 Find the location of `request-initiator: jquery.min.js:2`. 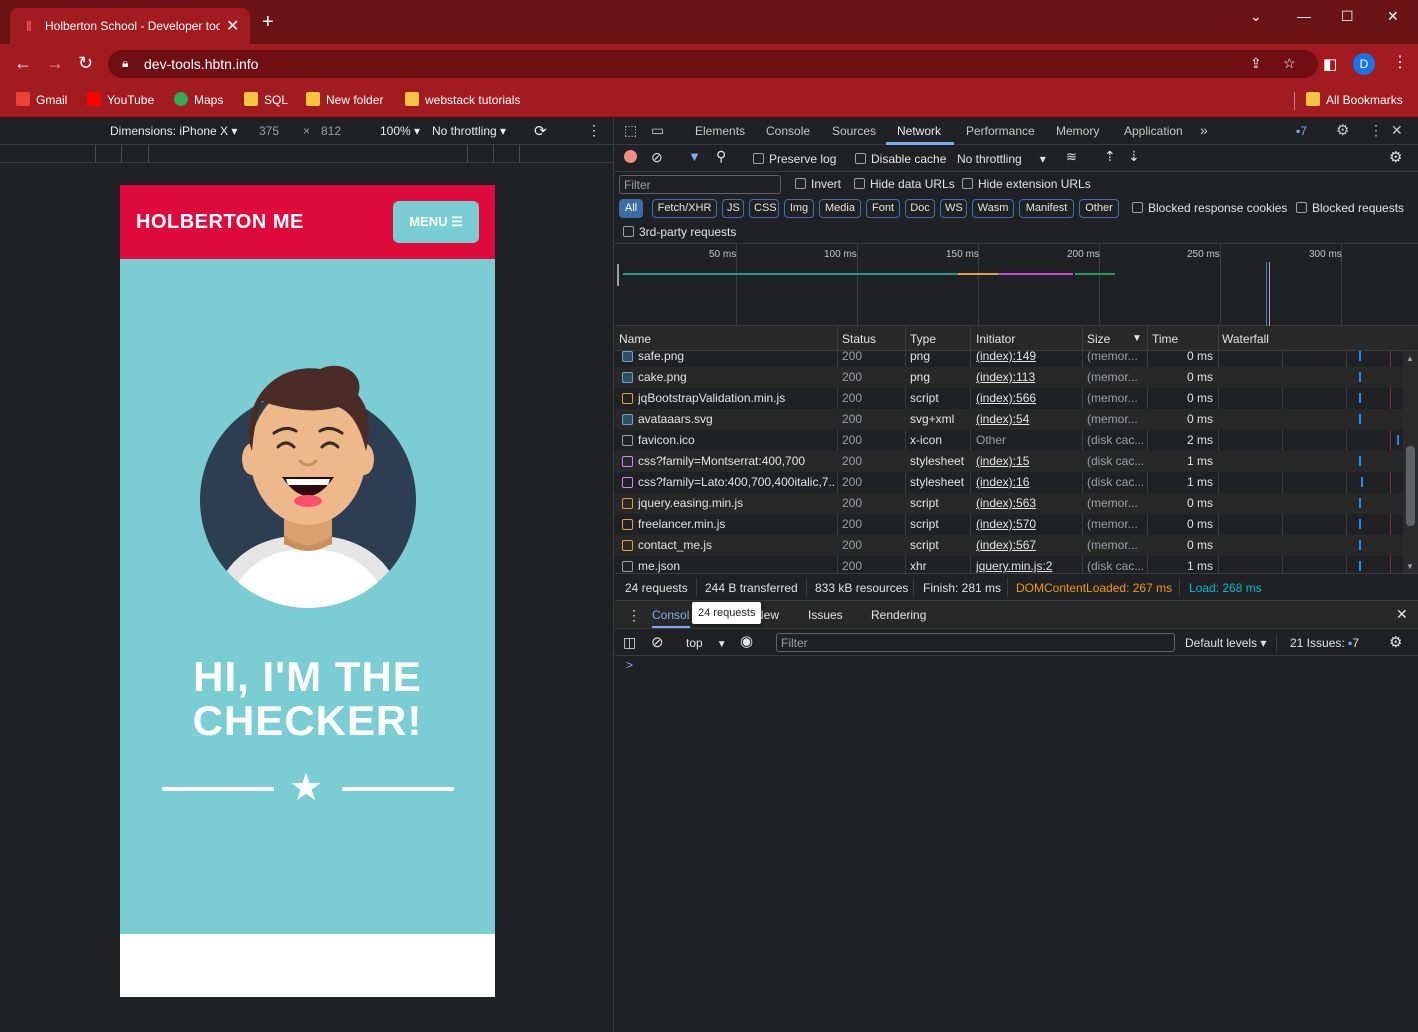

request-initiator: jquery.min.js:2 is located at coordinates (1026, 566).